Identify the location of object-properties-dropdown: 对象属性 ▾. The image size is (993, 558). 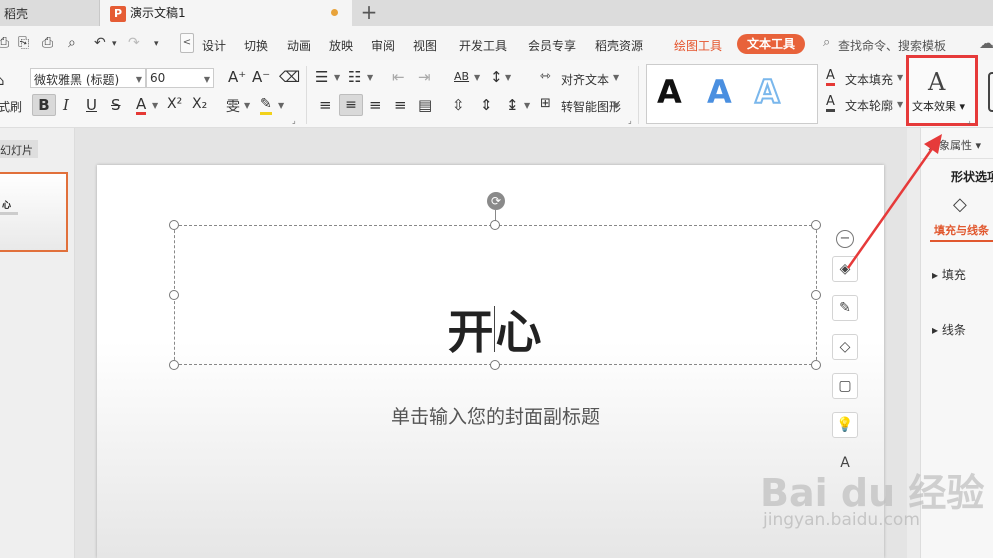
(954, 145).